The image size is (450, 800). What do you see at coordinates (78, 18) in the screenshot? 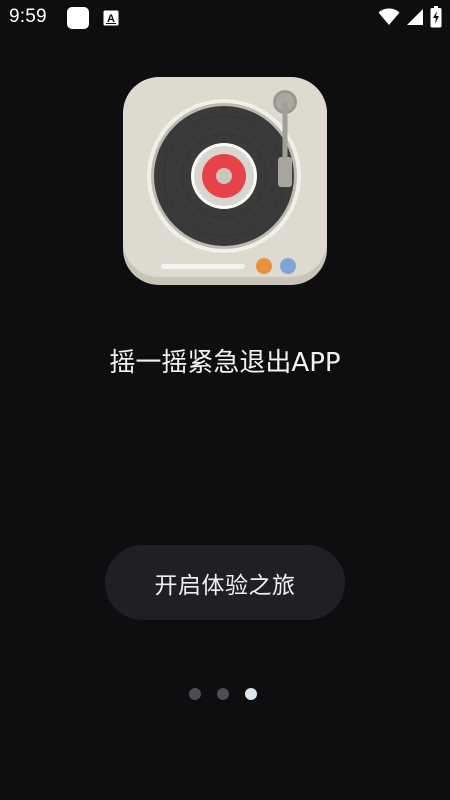
I see `app-notification-icon` at bounding box center [78, 18].